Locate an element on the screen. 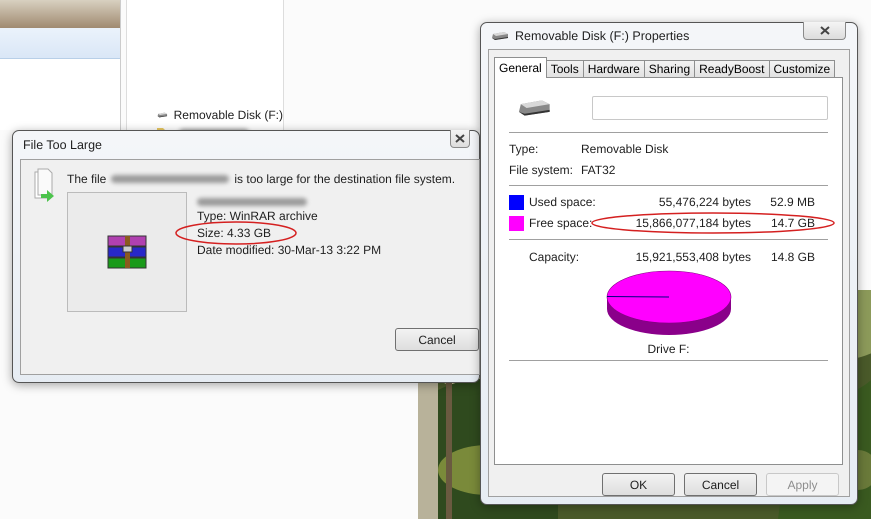 This screenshot has height=519, width=871. tab: Tools is located at coordinates (565, 69).